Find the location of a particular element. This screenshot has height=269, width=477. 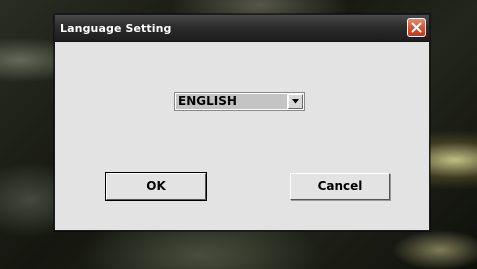

dropdown-arrow-button is located at coordinates (295, 101).